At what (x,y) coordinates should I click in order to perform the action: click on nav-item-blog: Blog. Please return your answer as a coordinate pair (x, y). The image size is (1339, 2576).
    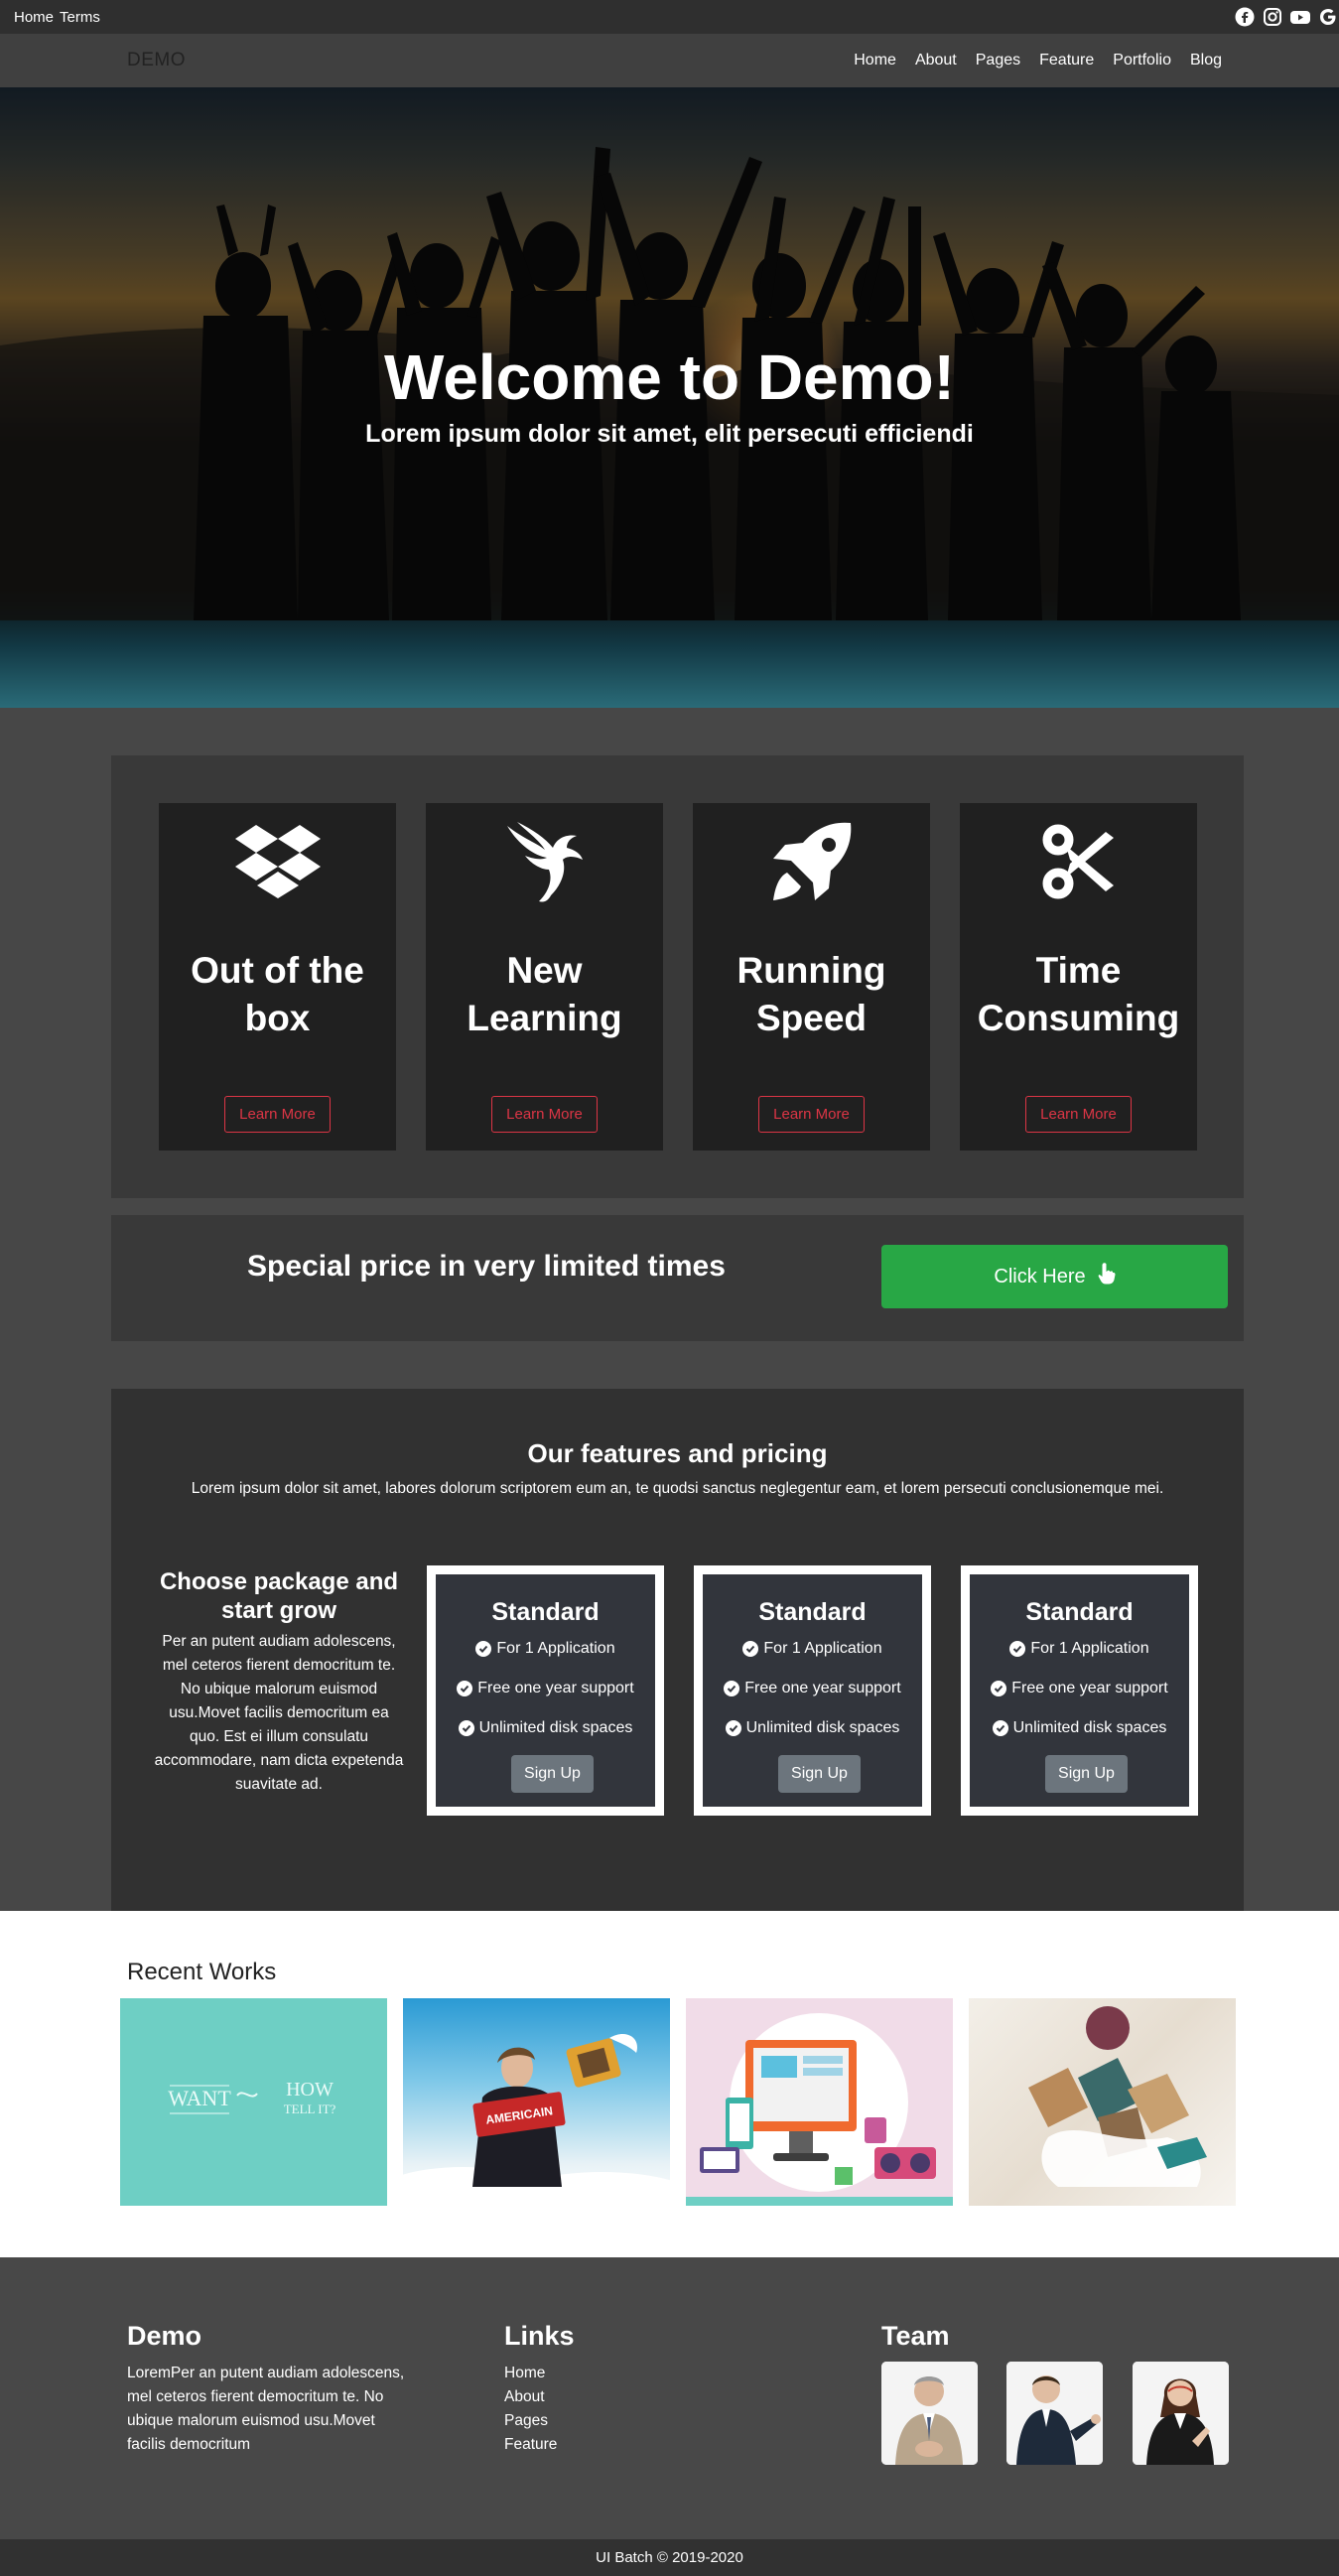
    Looking at the image, I should click on (1206, 60).